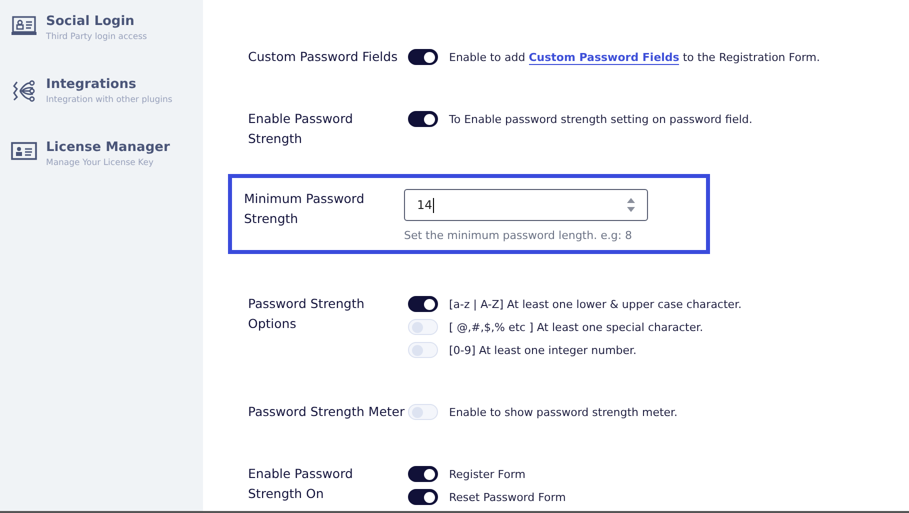 The width and height of the screenshot is (909, 513). I want to click on option-label: Reset Password Form, so click(507, 497).